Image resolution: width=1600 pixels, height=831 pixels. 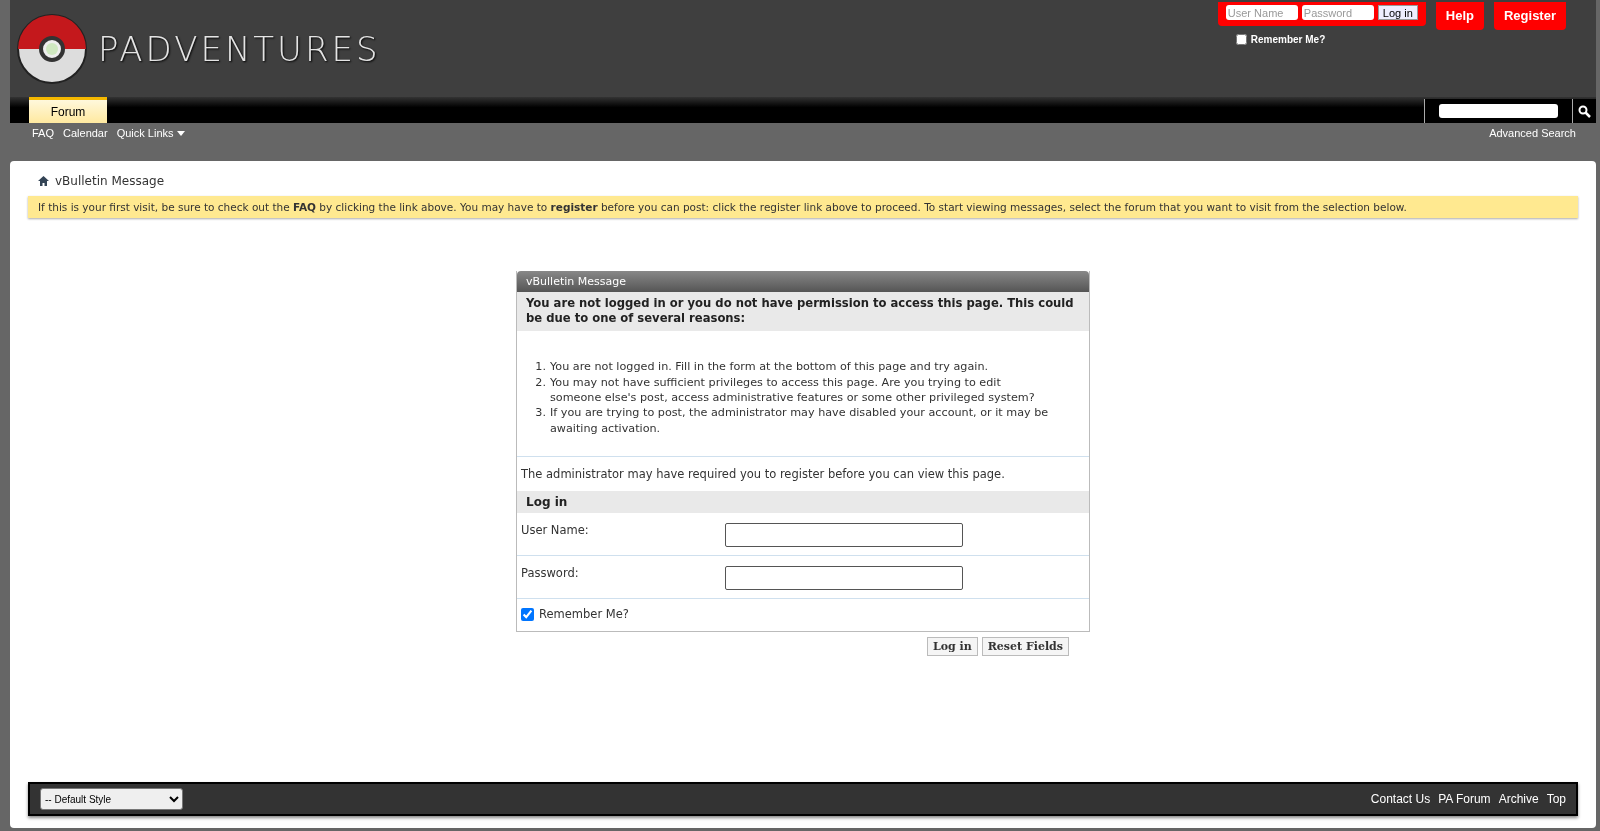 What do you see at coordinates (1459, 16) in the screenshot?
I see `help-button: Help` at bounding box center [1459, 16].